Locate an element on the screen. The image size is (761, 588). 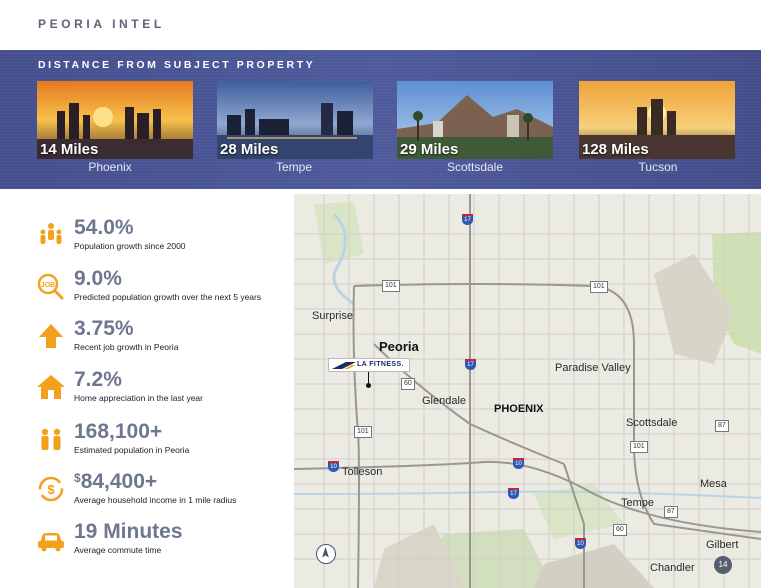
banner-title: DISTANCE FROM SUBJECT PROPERTY is located at coordinates (177, 65).